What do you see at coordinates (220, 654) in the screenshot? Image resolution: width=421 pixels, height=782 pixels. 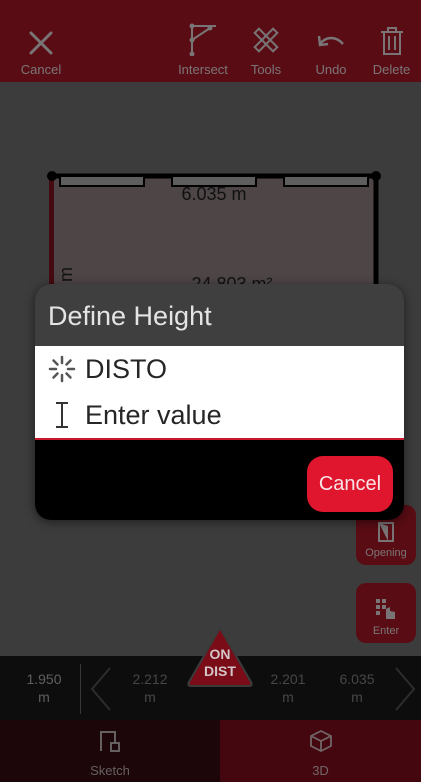 I see `on-dist-line1: ON` at bounding box center [220, 654].